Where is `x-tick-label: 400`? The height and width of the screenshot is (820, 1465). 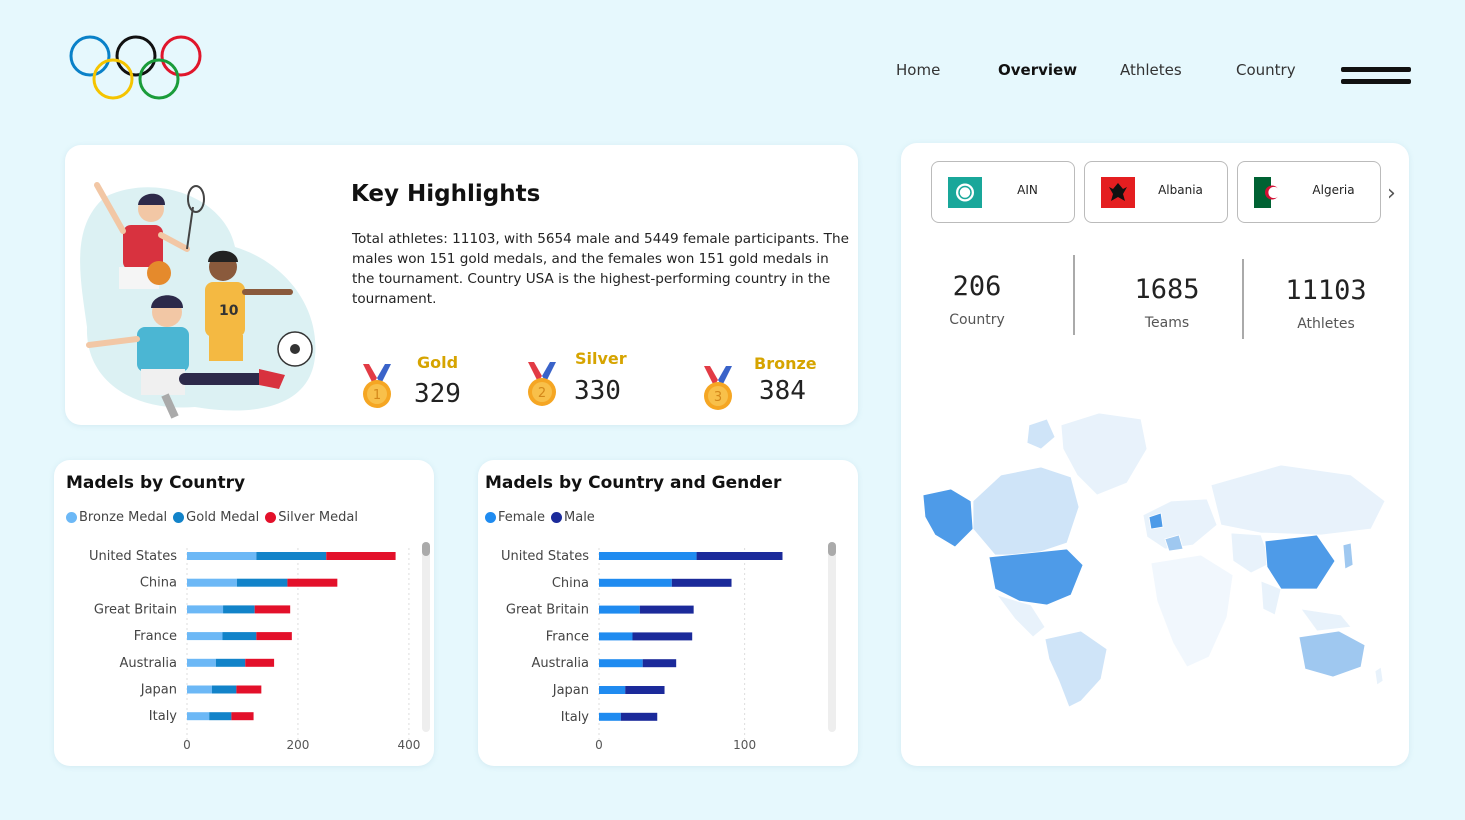
x-tick-label: 400 is located at coordinates (408, 745).